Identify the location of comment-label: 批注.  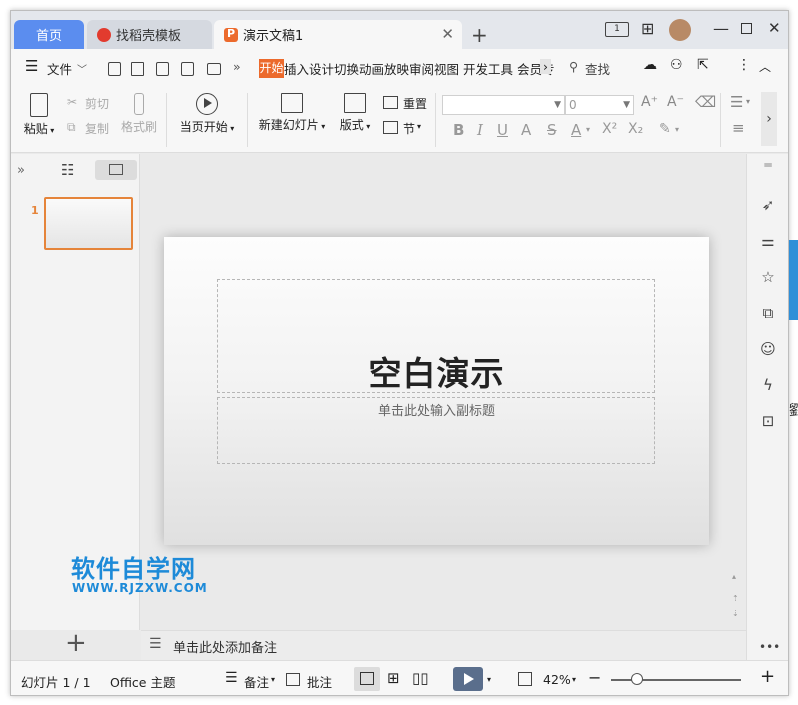
(319, 681).